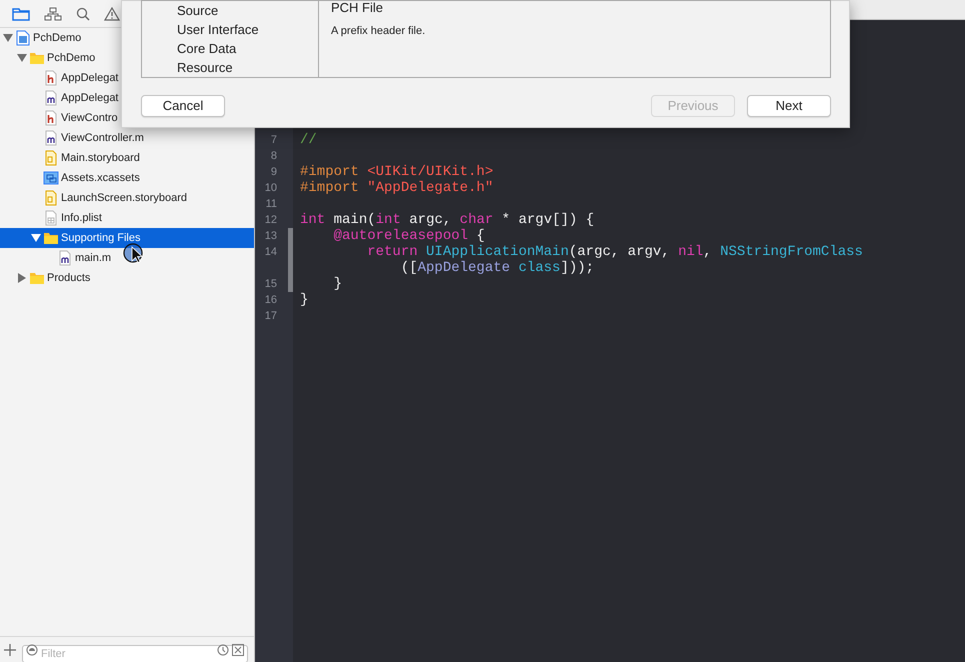 The width and height of the screenshot is (965, 662). I want to click on code-line: #import "AppDelegate.h", so click(397, 188).